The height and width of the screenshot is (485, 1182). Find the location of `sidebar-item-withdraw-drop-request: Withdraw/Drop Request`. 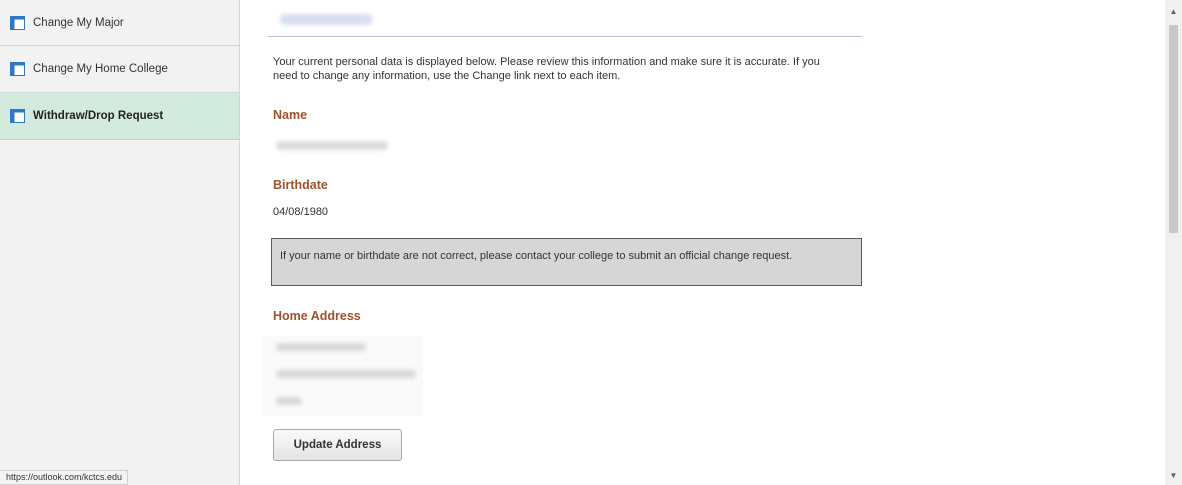

sidebar-item-withdraw-drop-request: Withdraw/Drop Request is located at coordinates (119, 116).